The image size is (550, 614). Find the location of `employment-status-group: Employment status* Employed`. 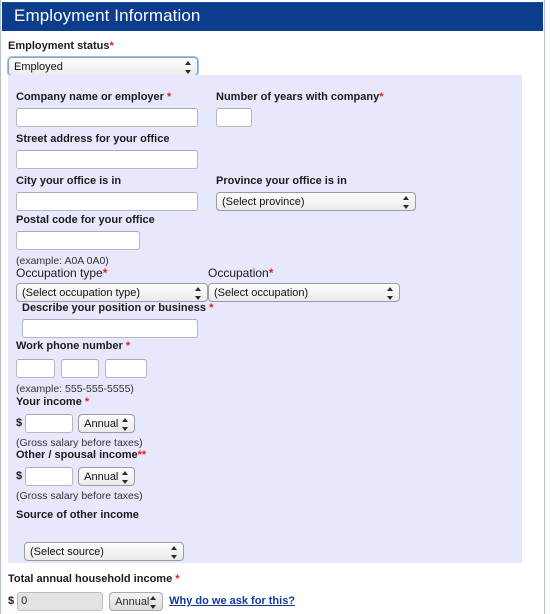

employment-status-group: Employment status* Employed is located at coordinates (158, 58).